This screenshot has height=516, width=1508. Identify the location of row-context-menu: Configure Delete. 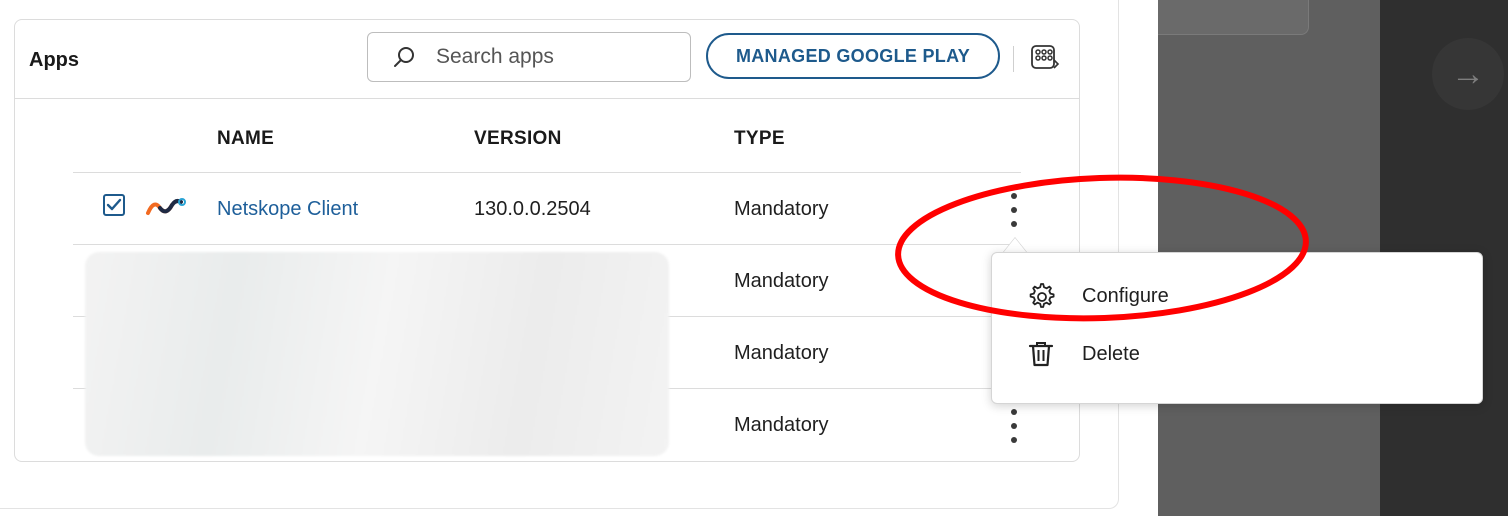
(1237, 328).